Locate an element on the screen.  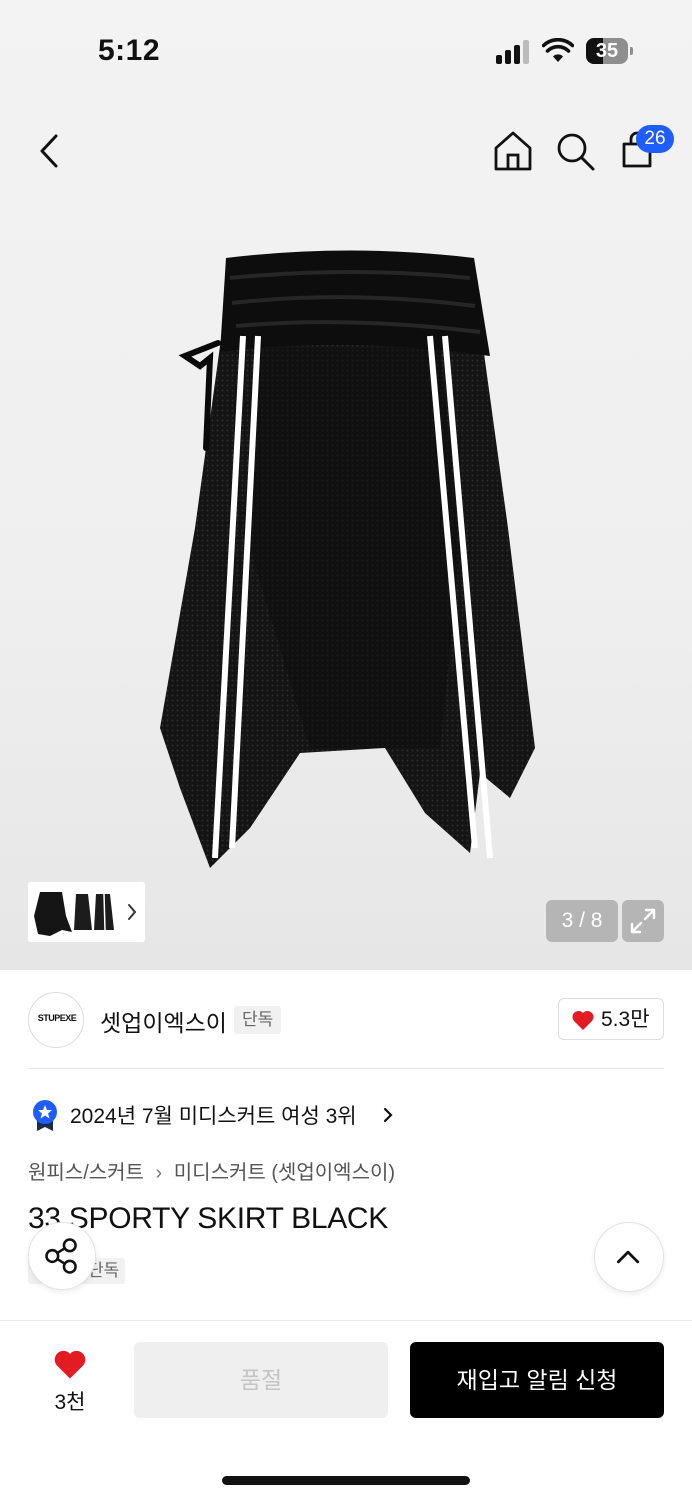
wishlist-count: 3천 is located at coordinates (70, 1402).